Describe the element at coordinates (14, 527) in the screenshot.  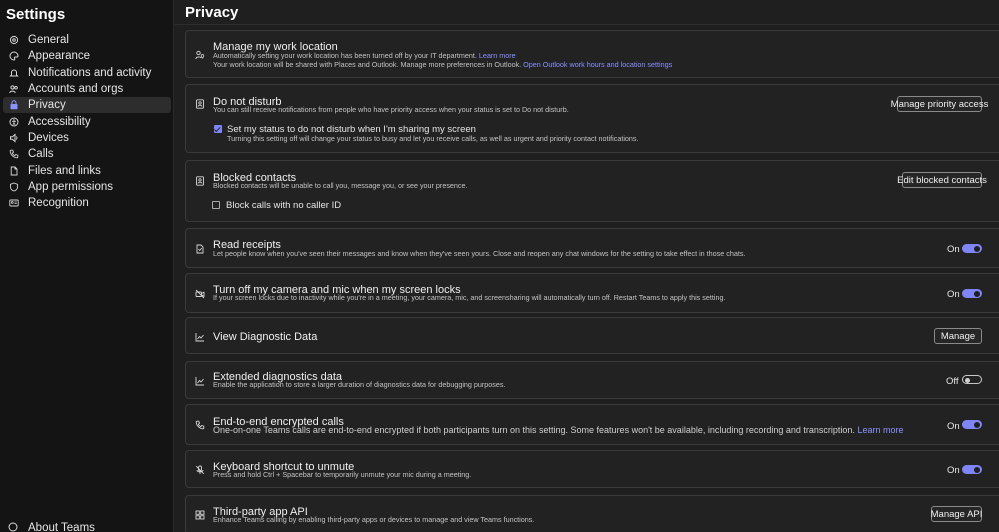
I see `info-icon` at that location.